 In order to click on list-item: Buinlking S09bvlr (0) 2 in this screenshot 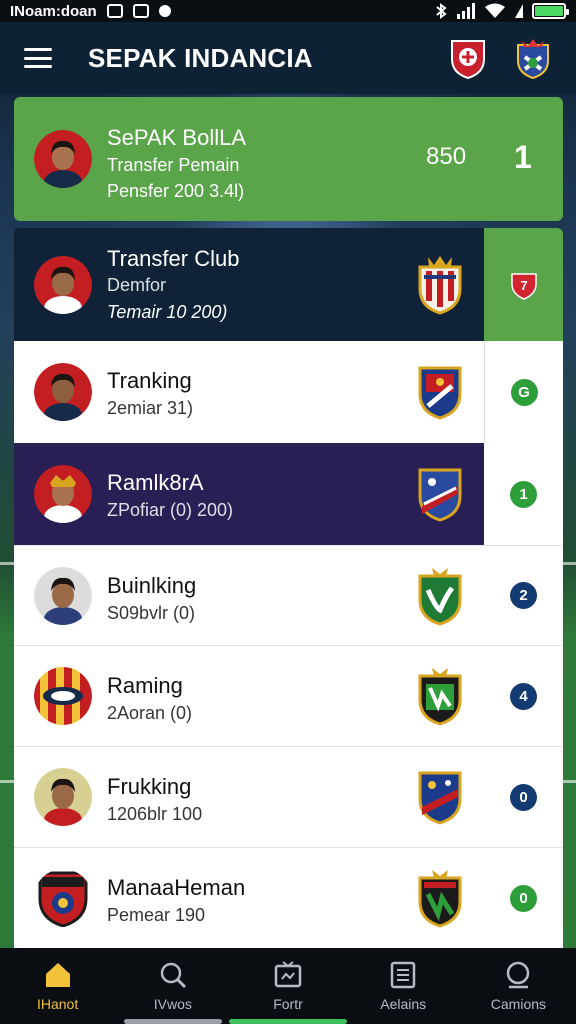, I will do `click(288, 595)`.